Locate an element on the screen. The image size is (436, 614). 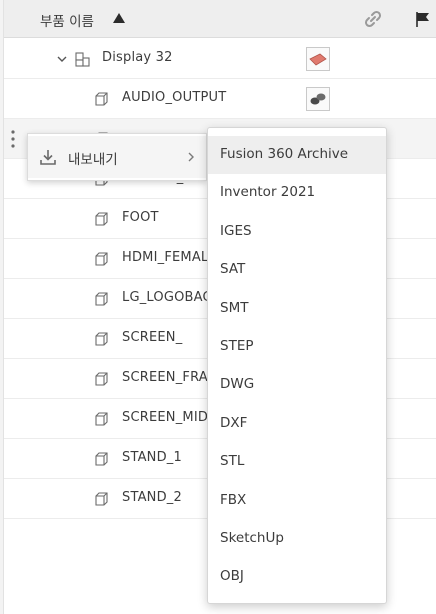
export-option-obj: OBJ is located at coordinates (297, 577).